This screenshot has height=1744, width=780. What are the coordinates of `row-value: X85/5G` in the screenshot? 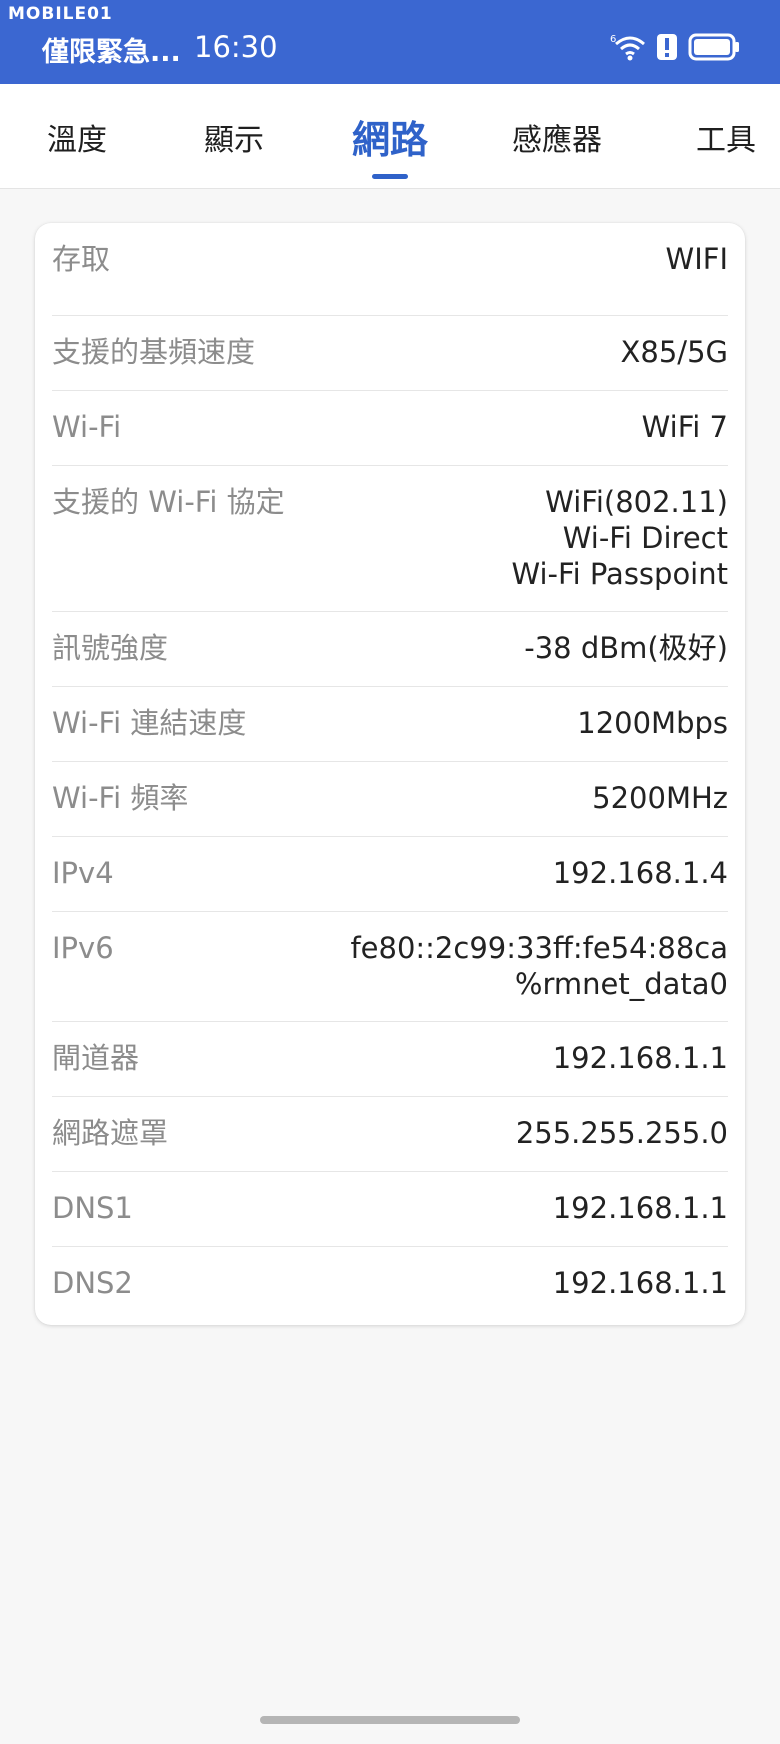 It's located at (674, 352).